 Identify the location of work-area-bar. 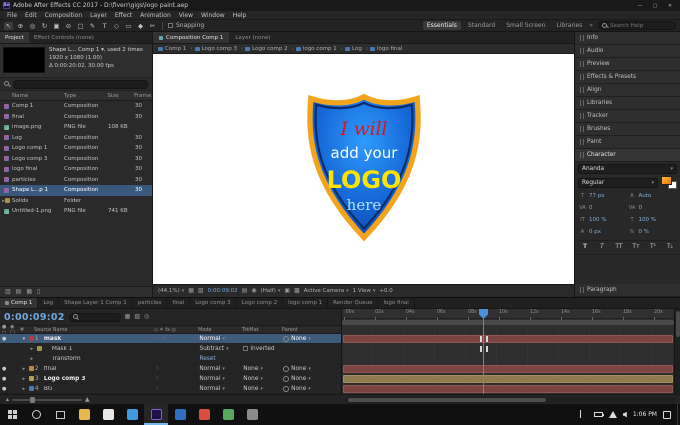
(508, 322).